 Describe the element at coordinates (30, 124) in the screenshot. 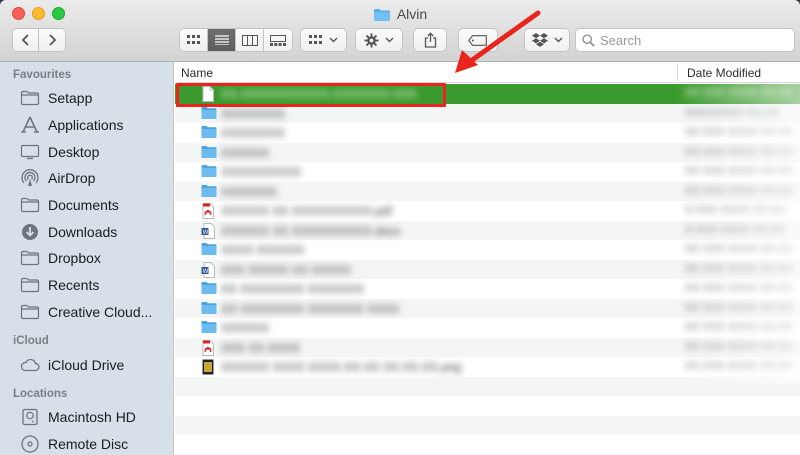

I see `applications-icon` at that location.